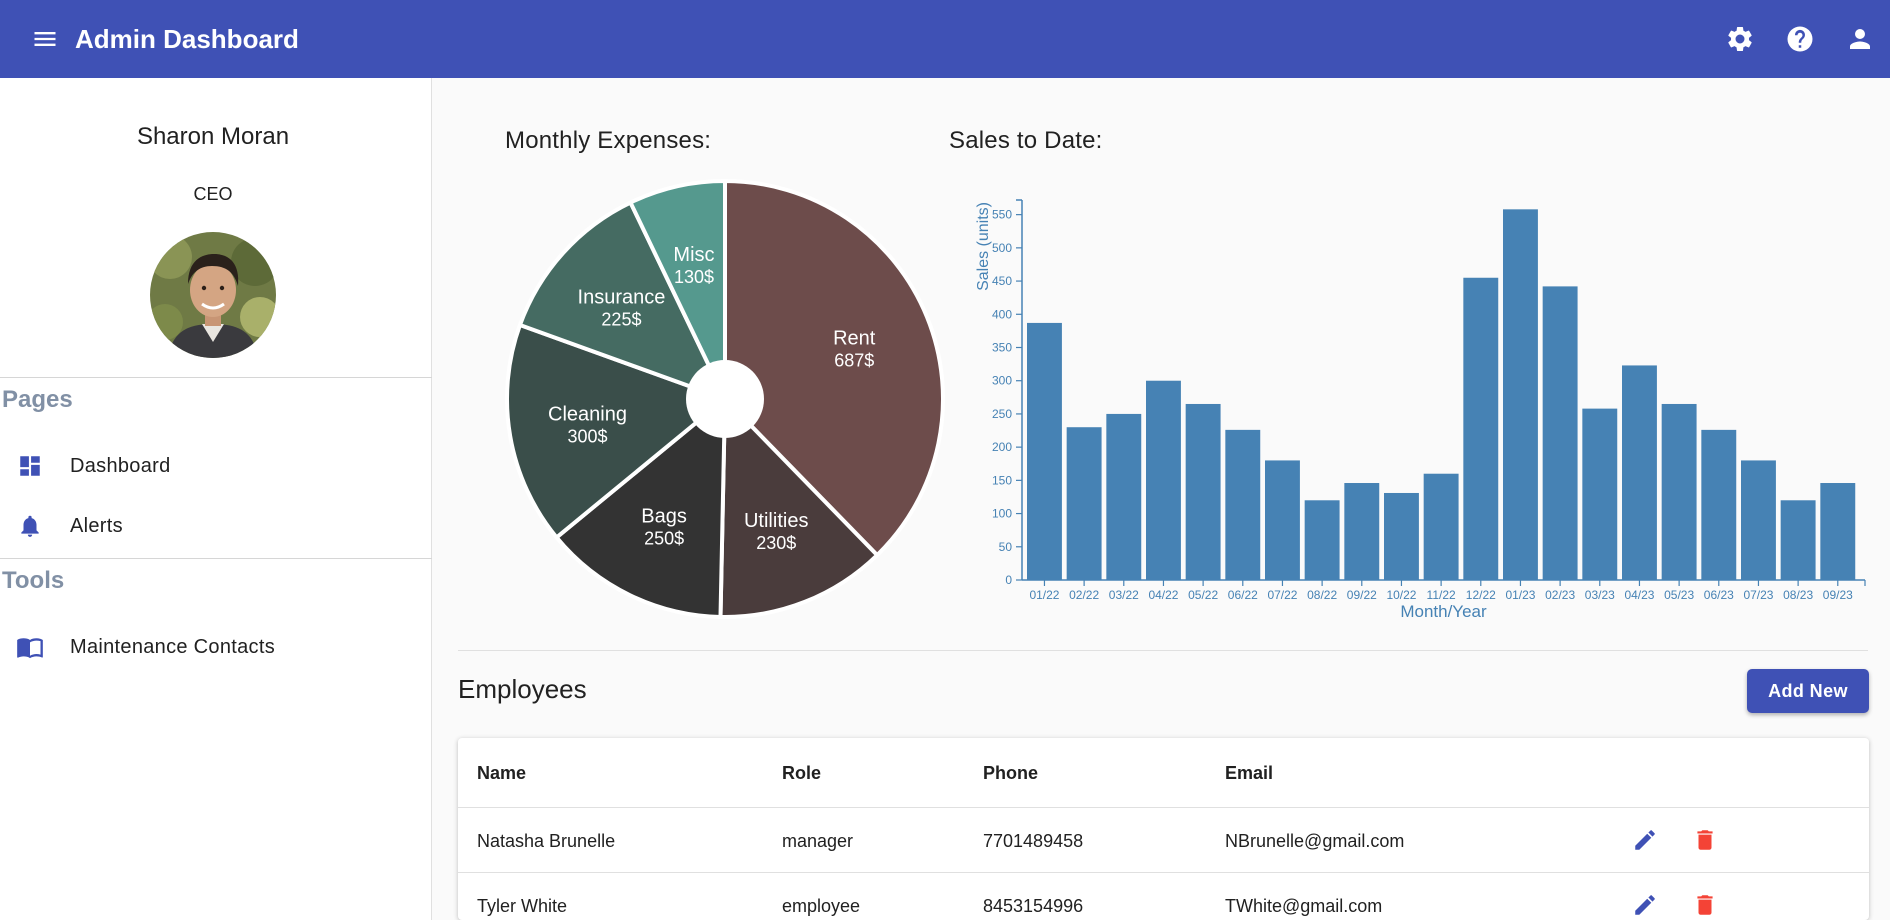  I want to click on pie-slice-value: 250$, so click(664, 539).